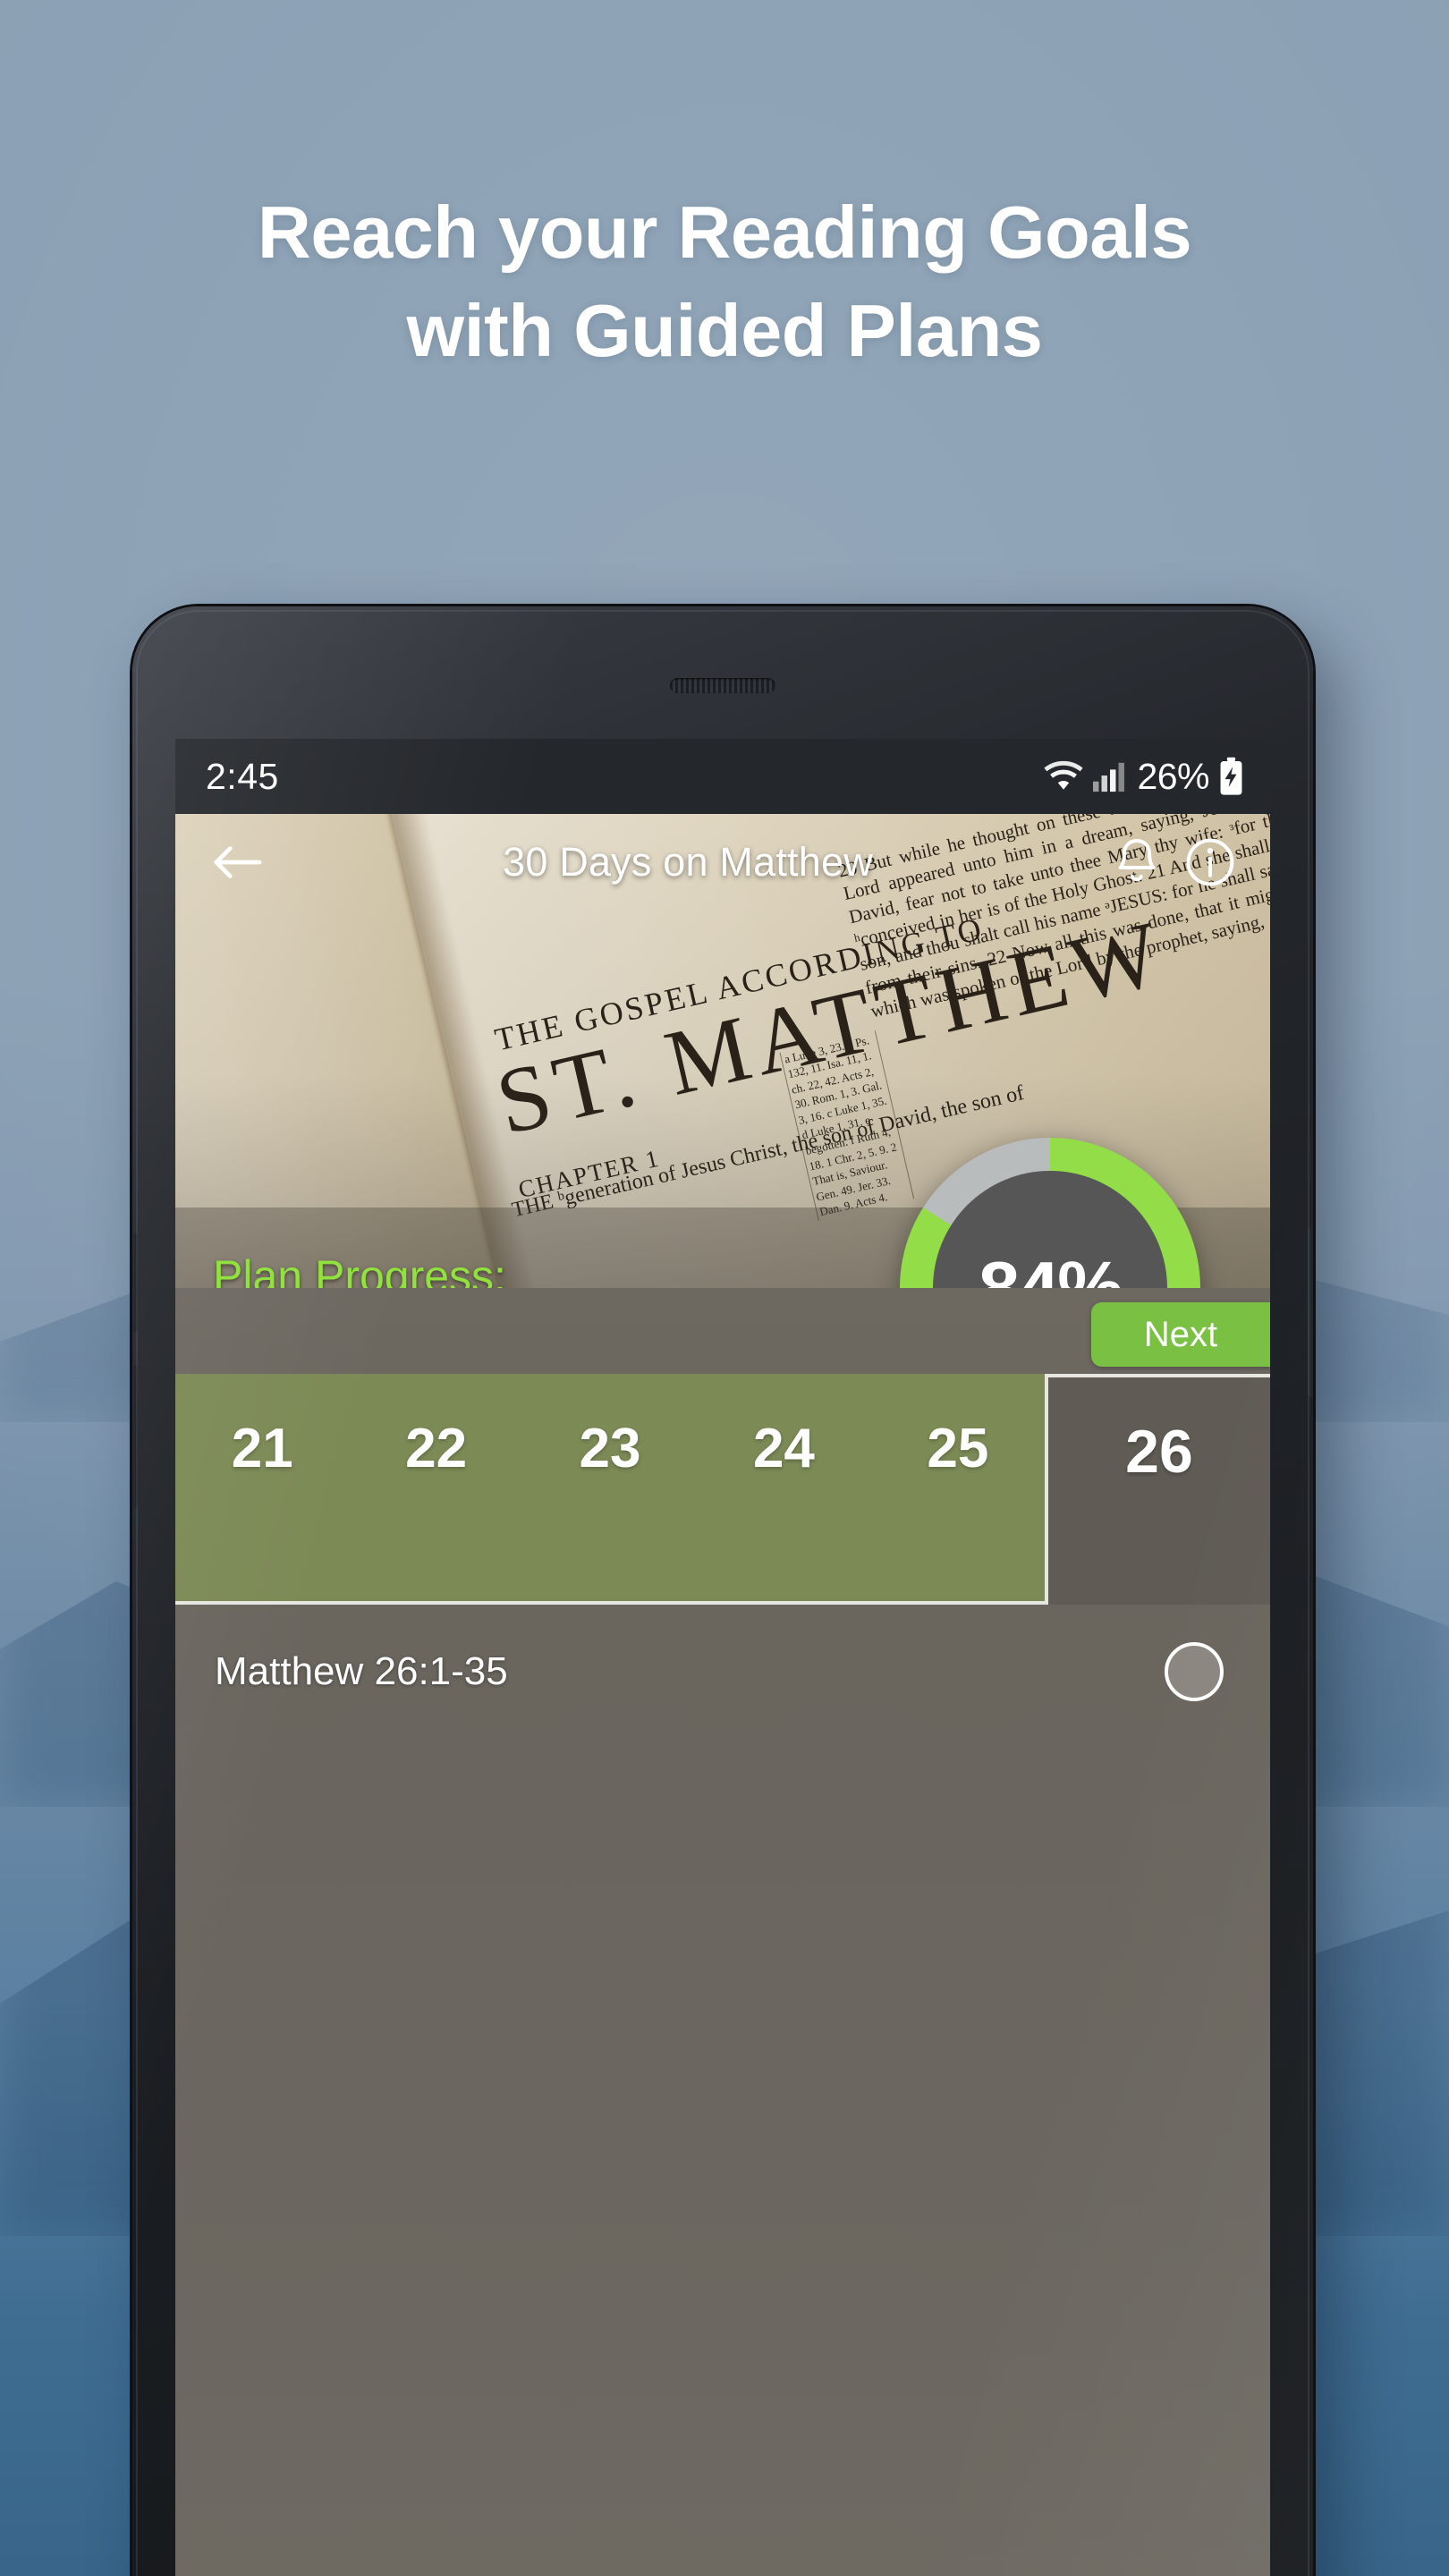 The height and width of the screenshot is (2576, 1449). I want to click on progress-ring-track: 84%, so click(1050, 1213).